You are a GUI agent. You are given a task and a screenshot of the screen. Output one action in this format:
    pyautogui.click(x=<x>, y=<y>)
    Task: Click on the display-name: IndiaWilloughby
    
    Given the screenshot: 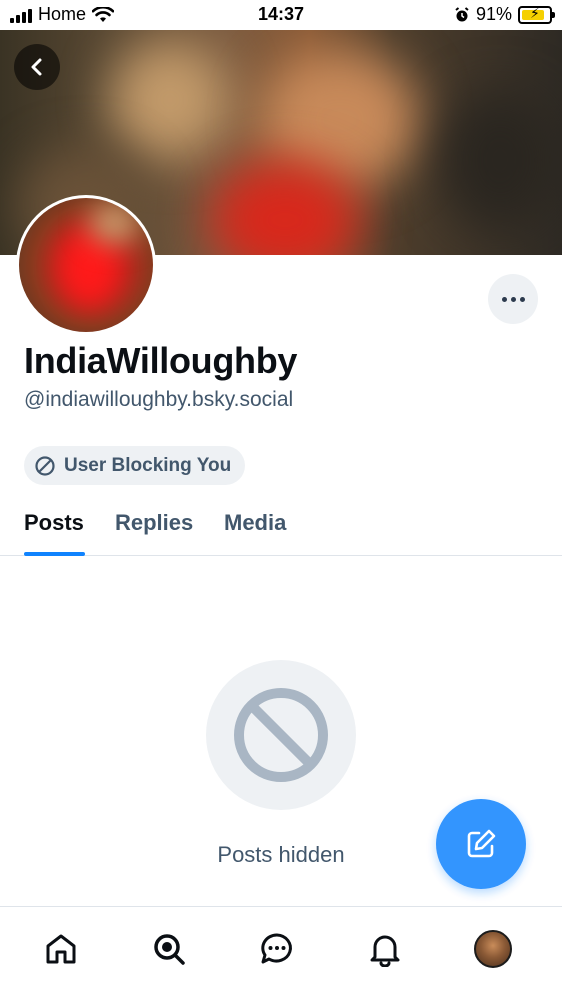 What is the action you would take?
    pyautogui.click(x=161, y=360)
    